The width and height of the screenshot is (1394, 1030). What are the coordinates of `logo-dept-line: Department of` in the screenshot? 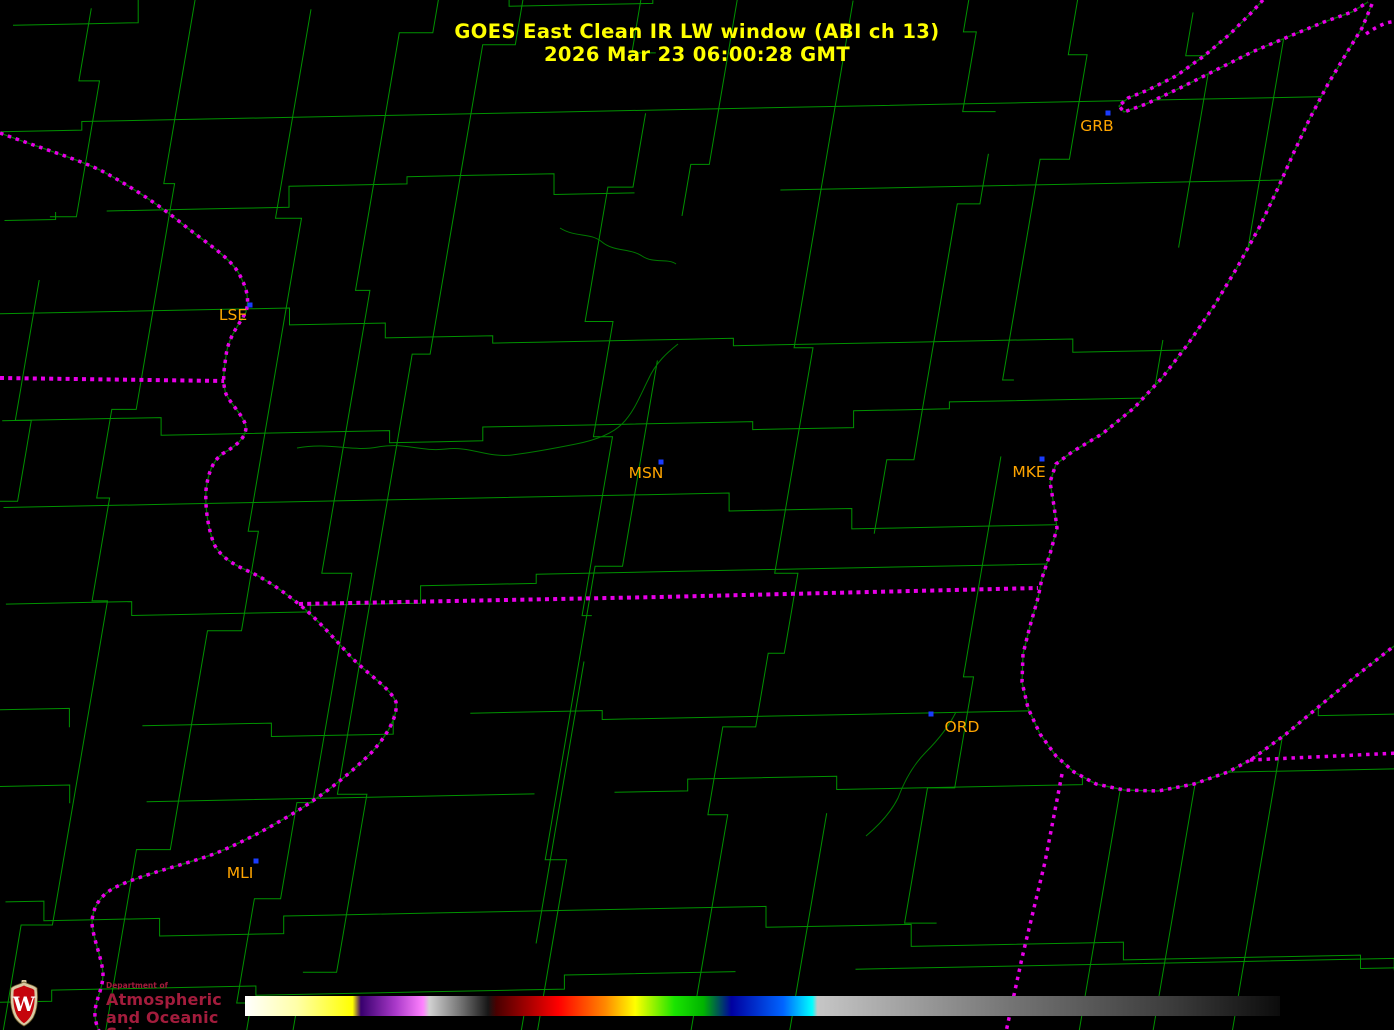 It's located at (137, 985).